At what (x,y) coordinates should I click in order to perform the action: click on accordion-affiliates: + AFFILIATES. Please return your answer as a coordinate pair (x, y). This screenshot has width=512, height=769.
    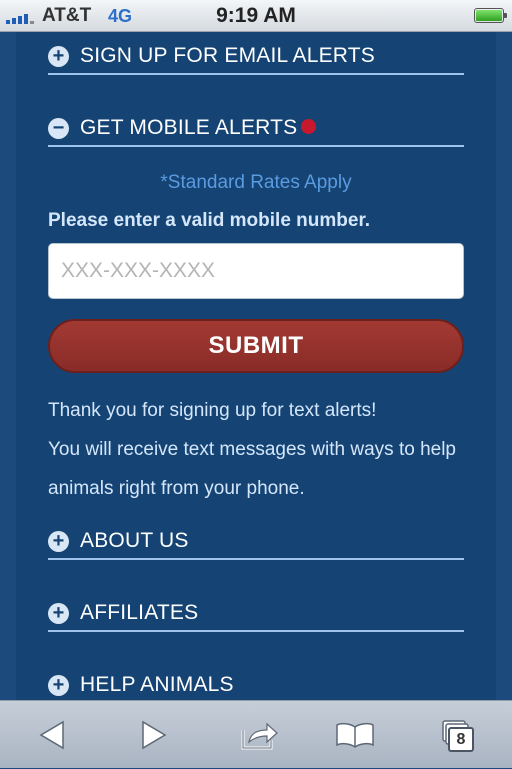
    Looking at the image, I should click on (256, 612).